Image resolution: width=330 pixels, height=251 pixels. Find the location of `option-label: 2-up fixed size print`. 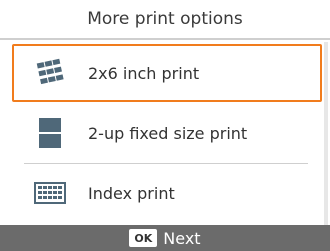

option-label: 2-up fixed size print is located at coordinates (168, 133).